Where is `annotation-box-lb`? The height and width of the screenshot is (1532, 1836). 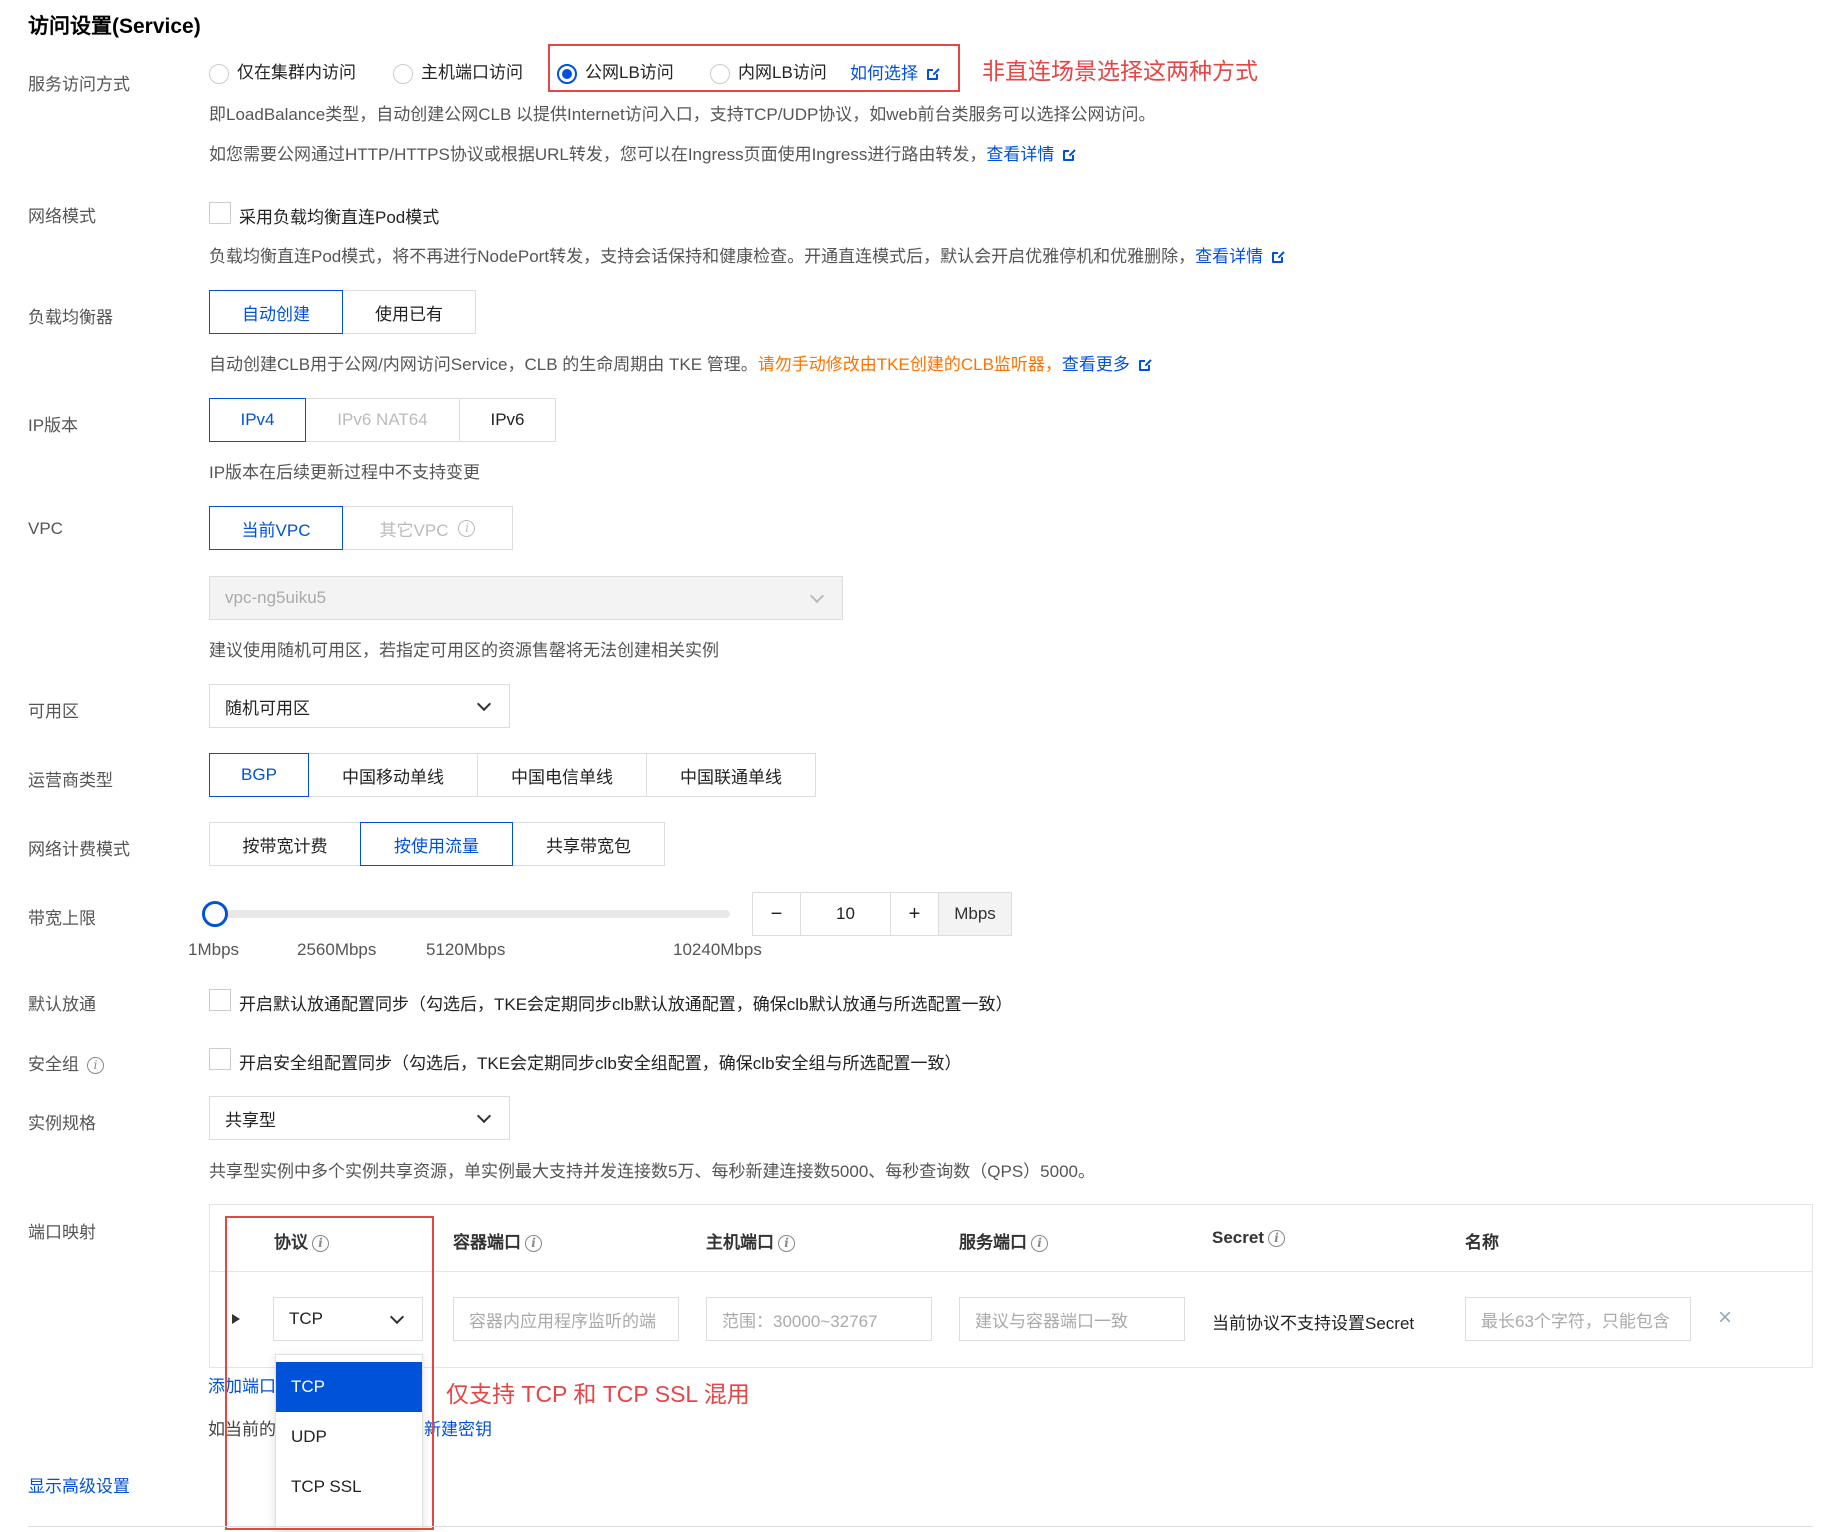
annotation-box-lb is located at coordinates (754, 68).